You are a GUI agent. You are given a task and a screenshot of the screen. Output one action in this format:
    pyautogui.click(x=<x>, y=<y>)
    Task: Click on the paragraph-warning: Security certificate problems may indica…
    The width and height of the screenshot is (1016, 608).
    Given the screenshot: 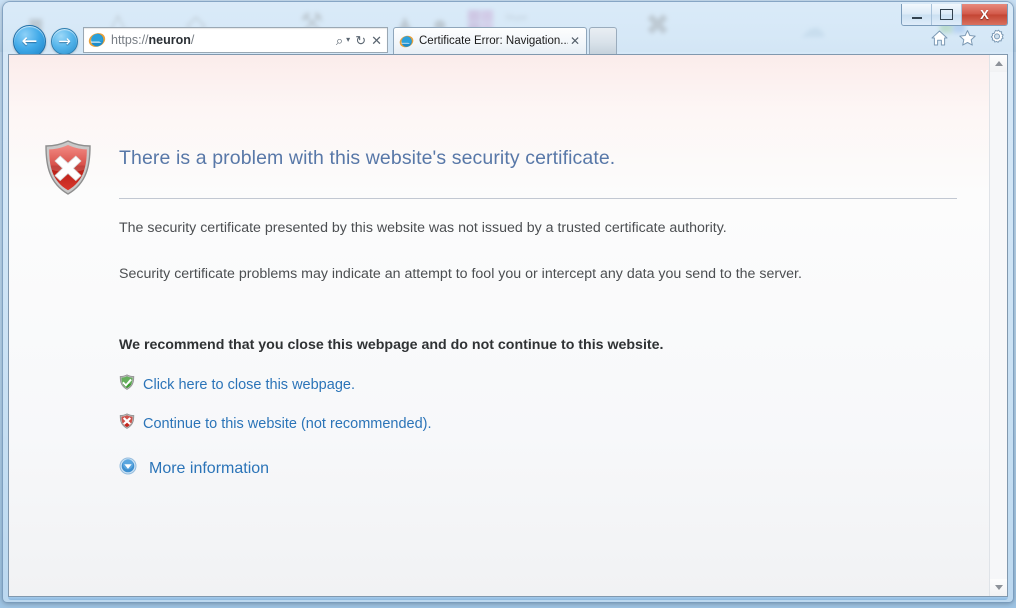 What is the action you would take?
    pyautogui.click(x=460, y=274)
    